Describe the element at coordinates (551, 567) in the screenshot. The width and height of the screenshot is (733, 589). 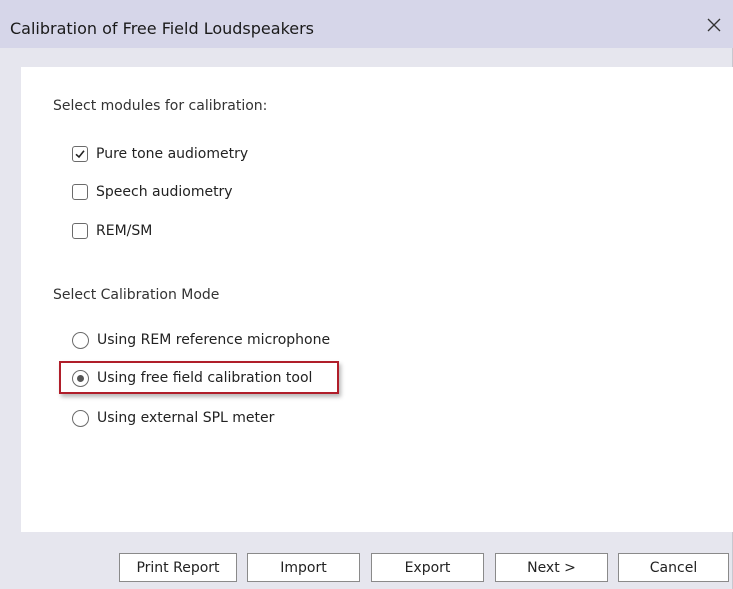
I see `next-button: Next >` at that location.